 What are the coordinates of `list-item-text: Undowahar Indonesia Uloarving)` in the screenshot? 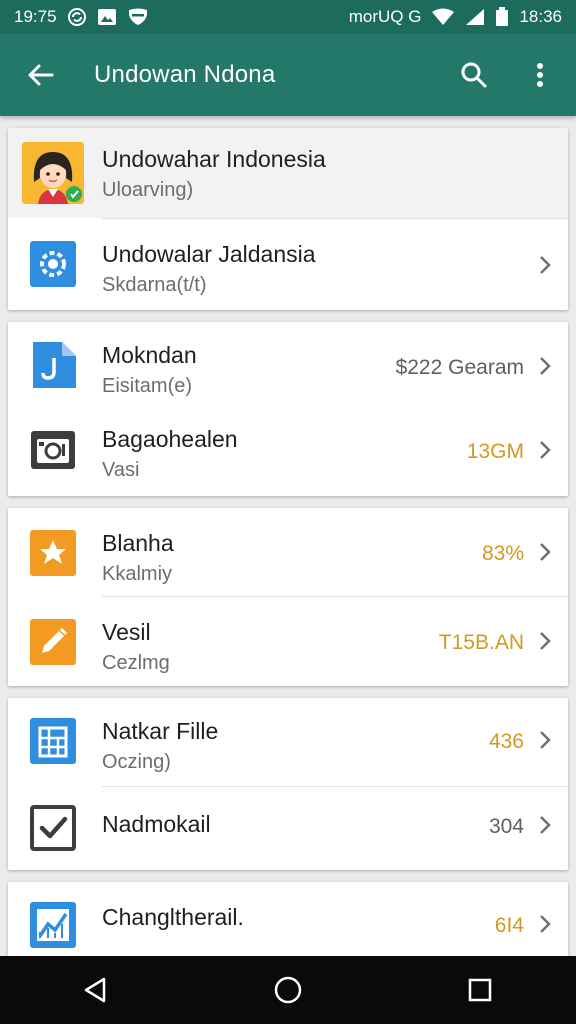 It's located at (260, 174).